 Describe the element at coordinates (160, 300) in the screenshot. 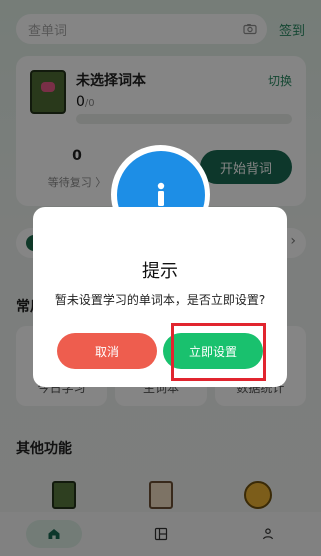

I see `dialog-message: 暂未设置学习的单词本，是否立即设置?` at that location.